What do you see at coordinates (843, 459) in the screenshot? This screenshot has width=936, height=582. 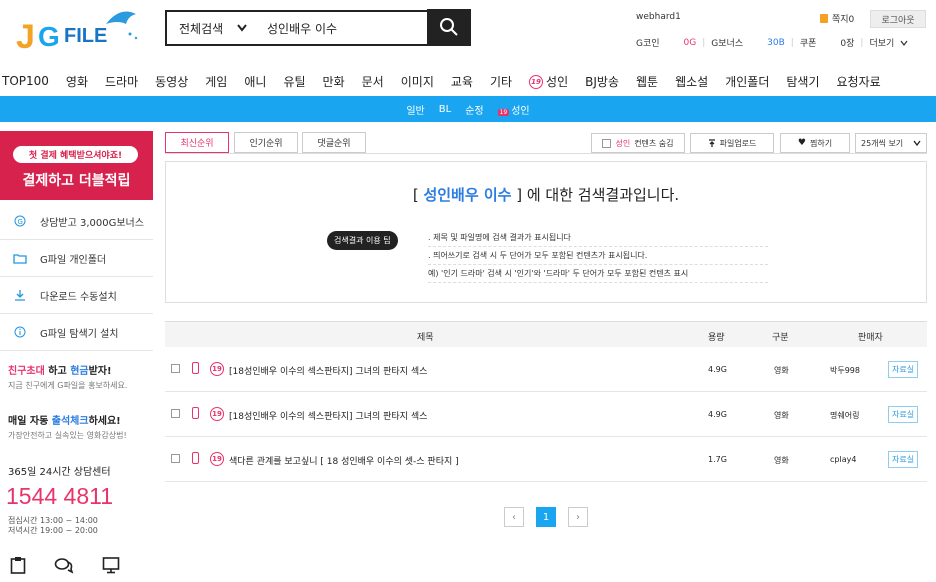 I see `row-seller: cplay4` at bounding box center [843, 459].